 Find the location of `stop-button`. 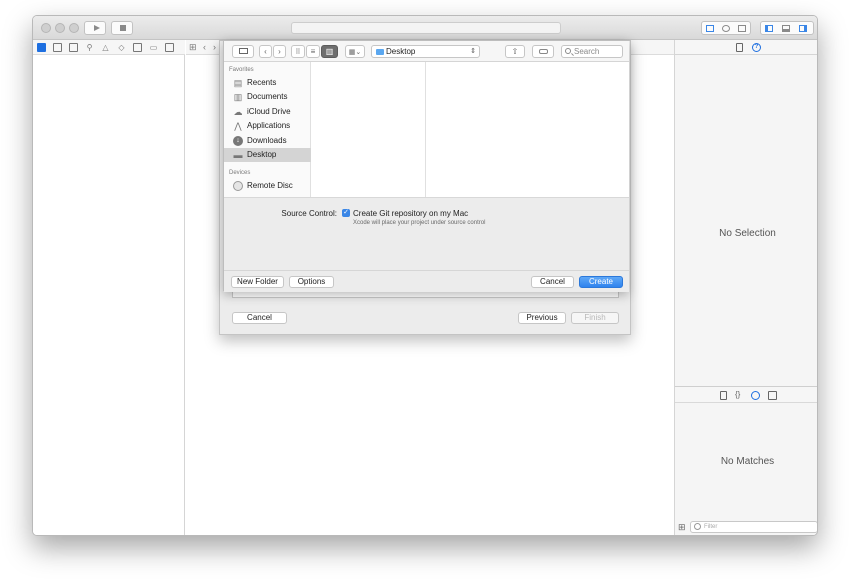

stop-button is located at coordinates (122, 28).